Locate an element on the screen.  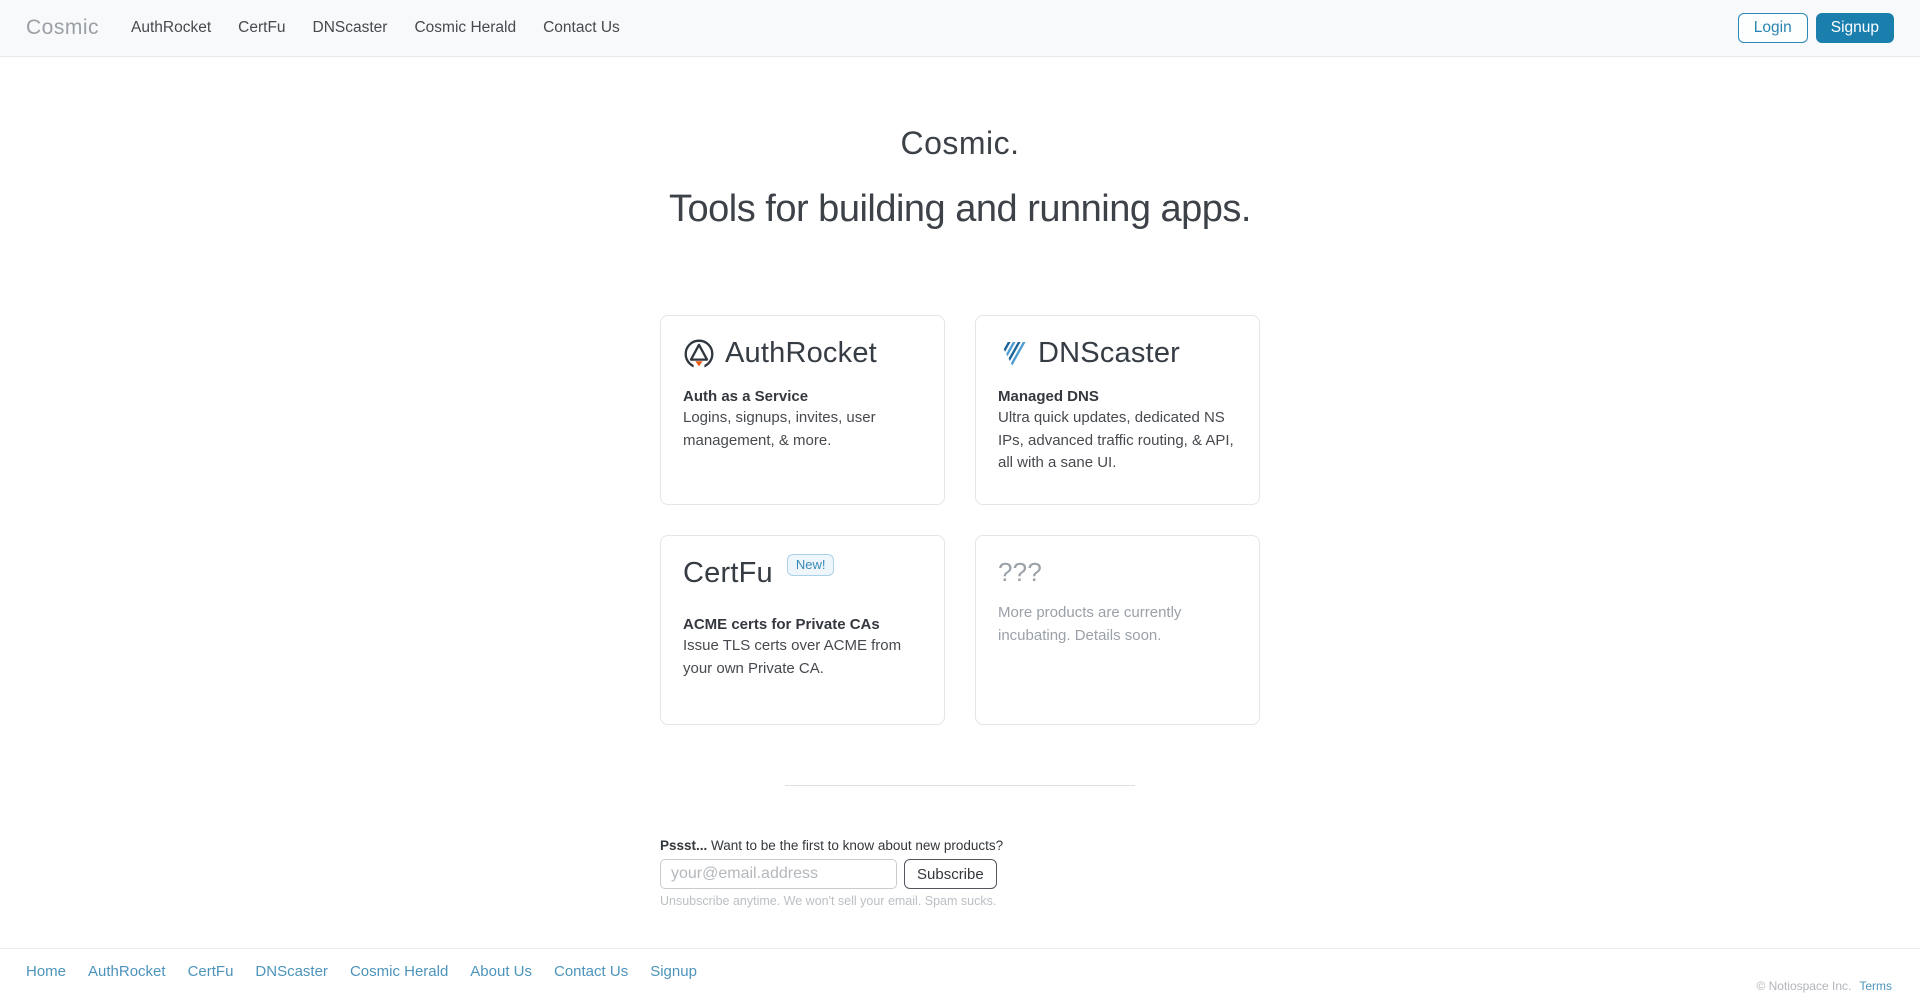
nav-link-certfu: CertFu is located at coordinates (261, 28).